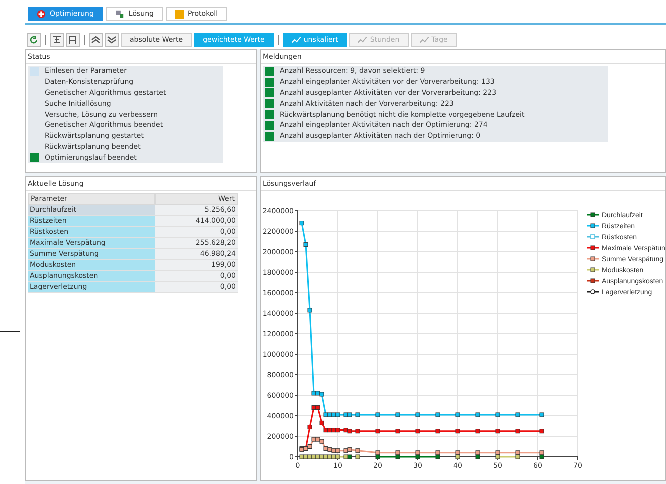  What do you see at coordinates (41, 14) in the screenshot?
I see `cross-circle-icon` at bounding box center [41, 14].